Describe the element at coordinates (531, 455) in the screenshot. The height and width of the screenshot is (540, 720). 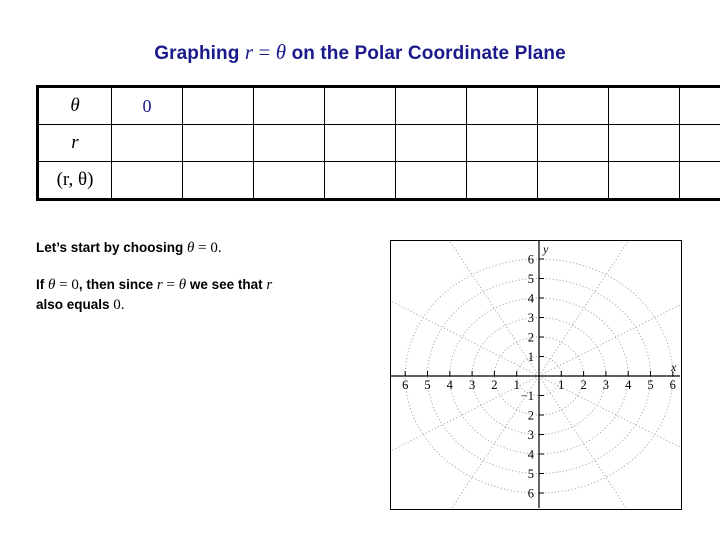
I see `y-tick-label-neg-4: 4` at that location.